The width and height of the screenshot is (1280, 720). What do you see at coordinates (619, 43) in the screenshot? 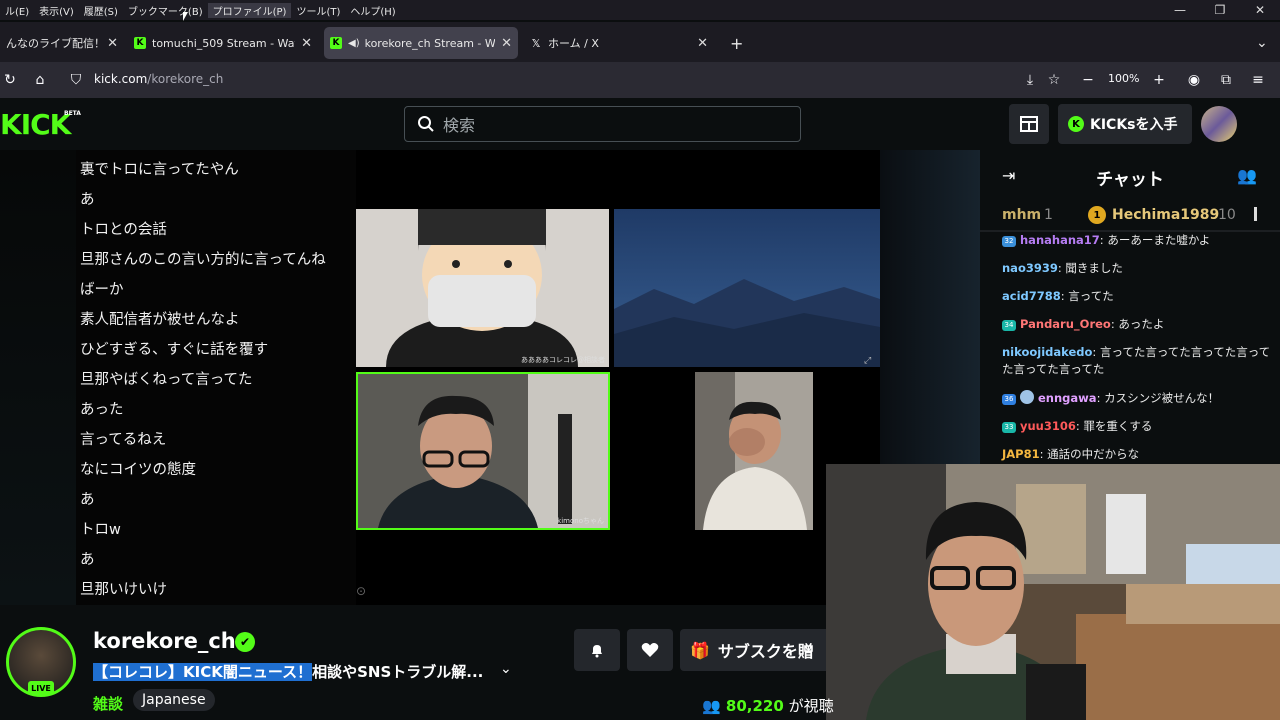
I see `tab-x-home: 𝕏 ホーム / X ✕` at bounding box center [619, 43].